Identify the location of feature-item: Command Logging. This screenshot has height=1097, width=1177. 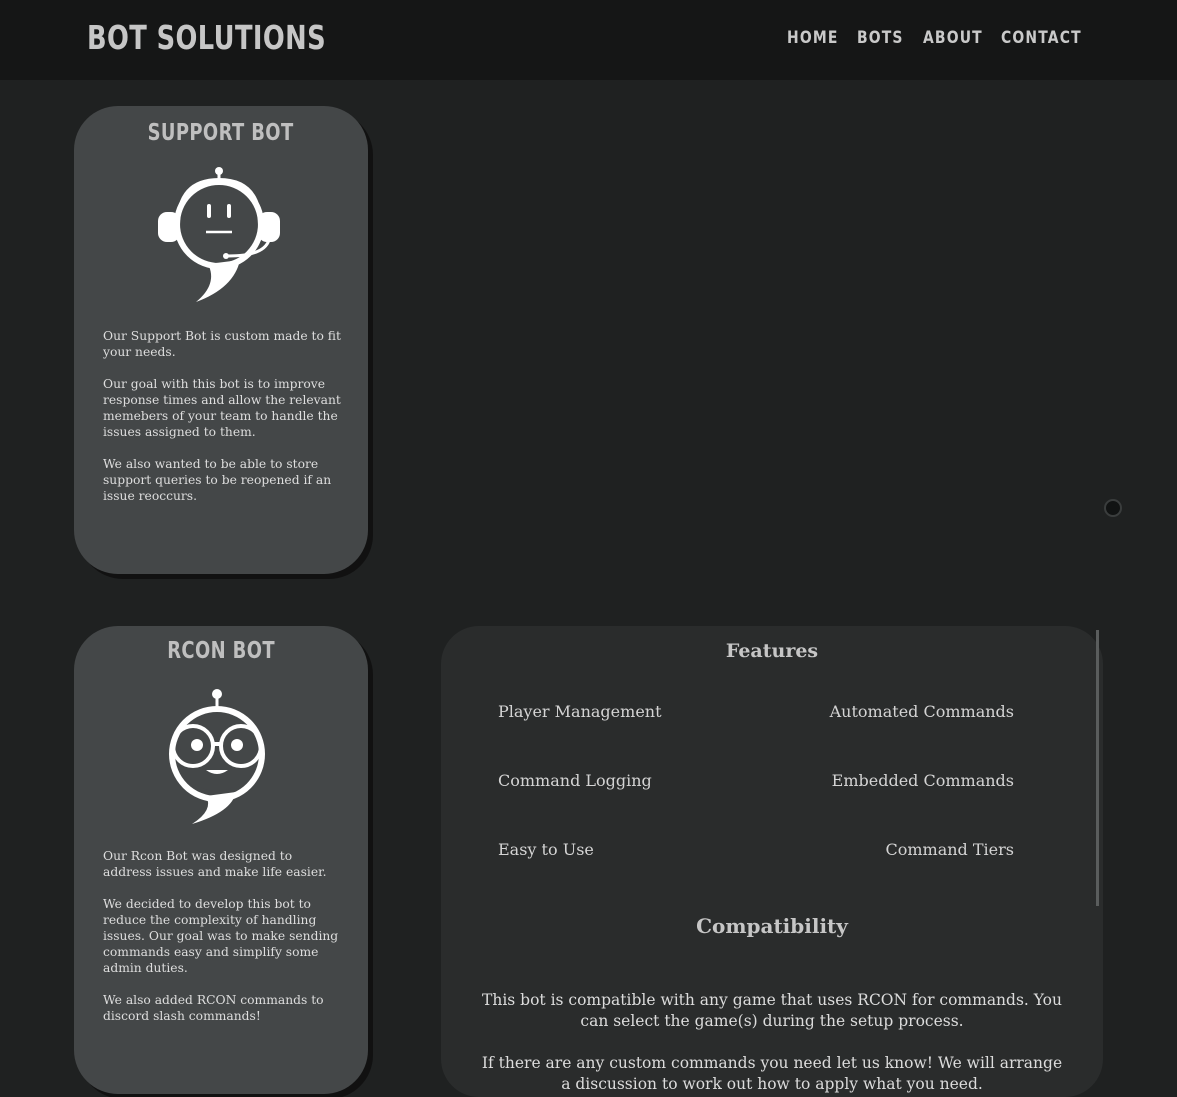
(575, 780).